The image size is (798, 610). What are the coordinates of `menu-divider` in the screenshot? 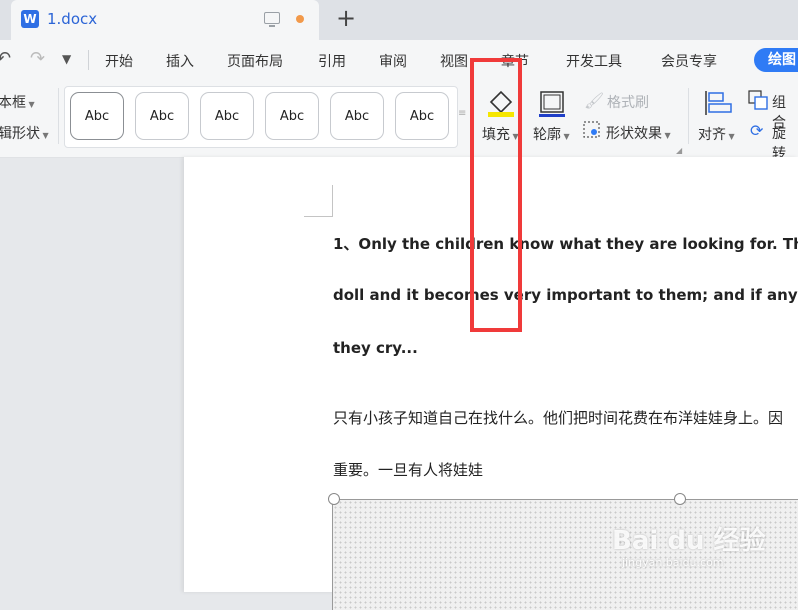 It's located at (88, 60).